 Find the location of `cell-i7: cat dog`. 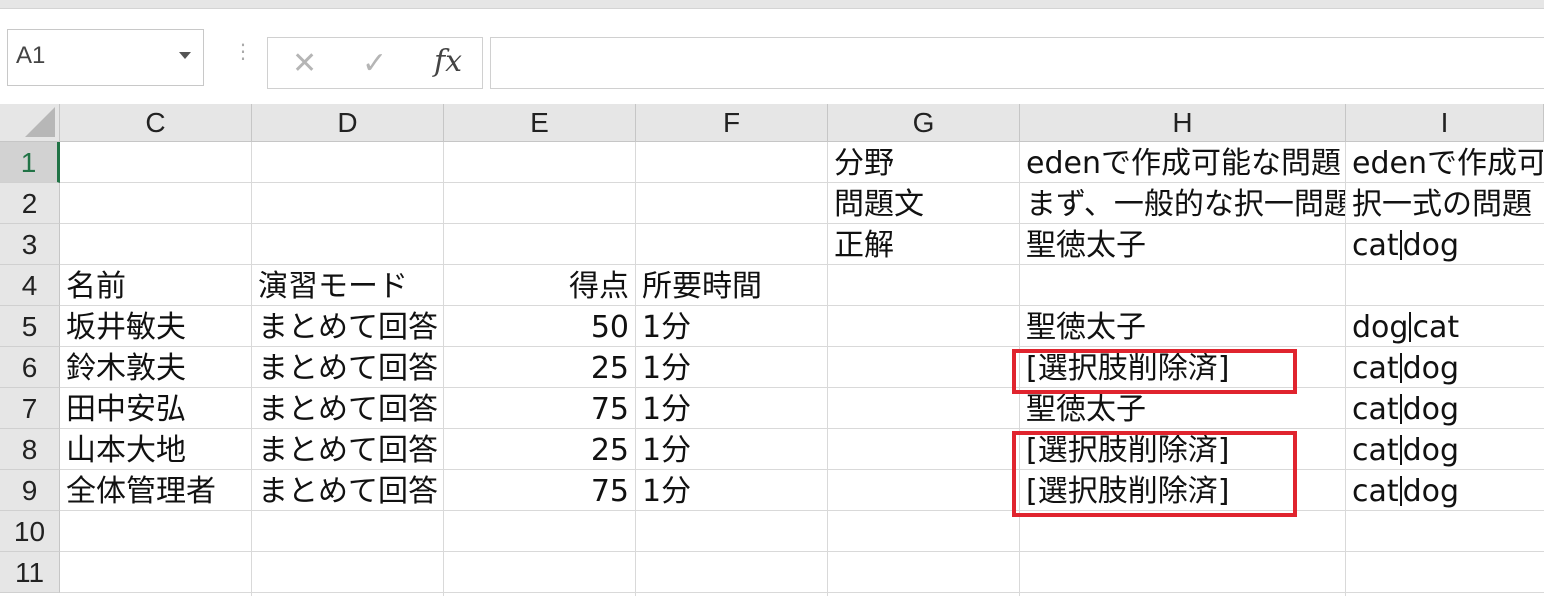

cell-i7: cat dog is located at coordinates (1444, 408).